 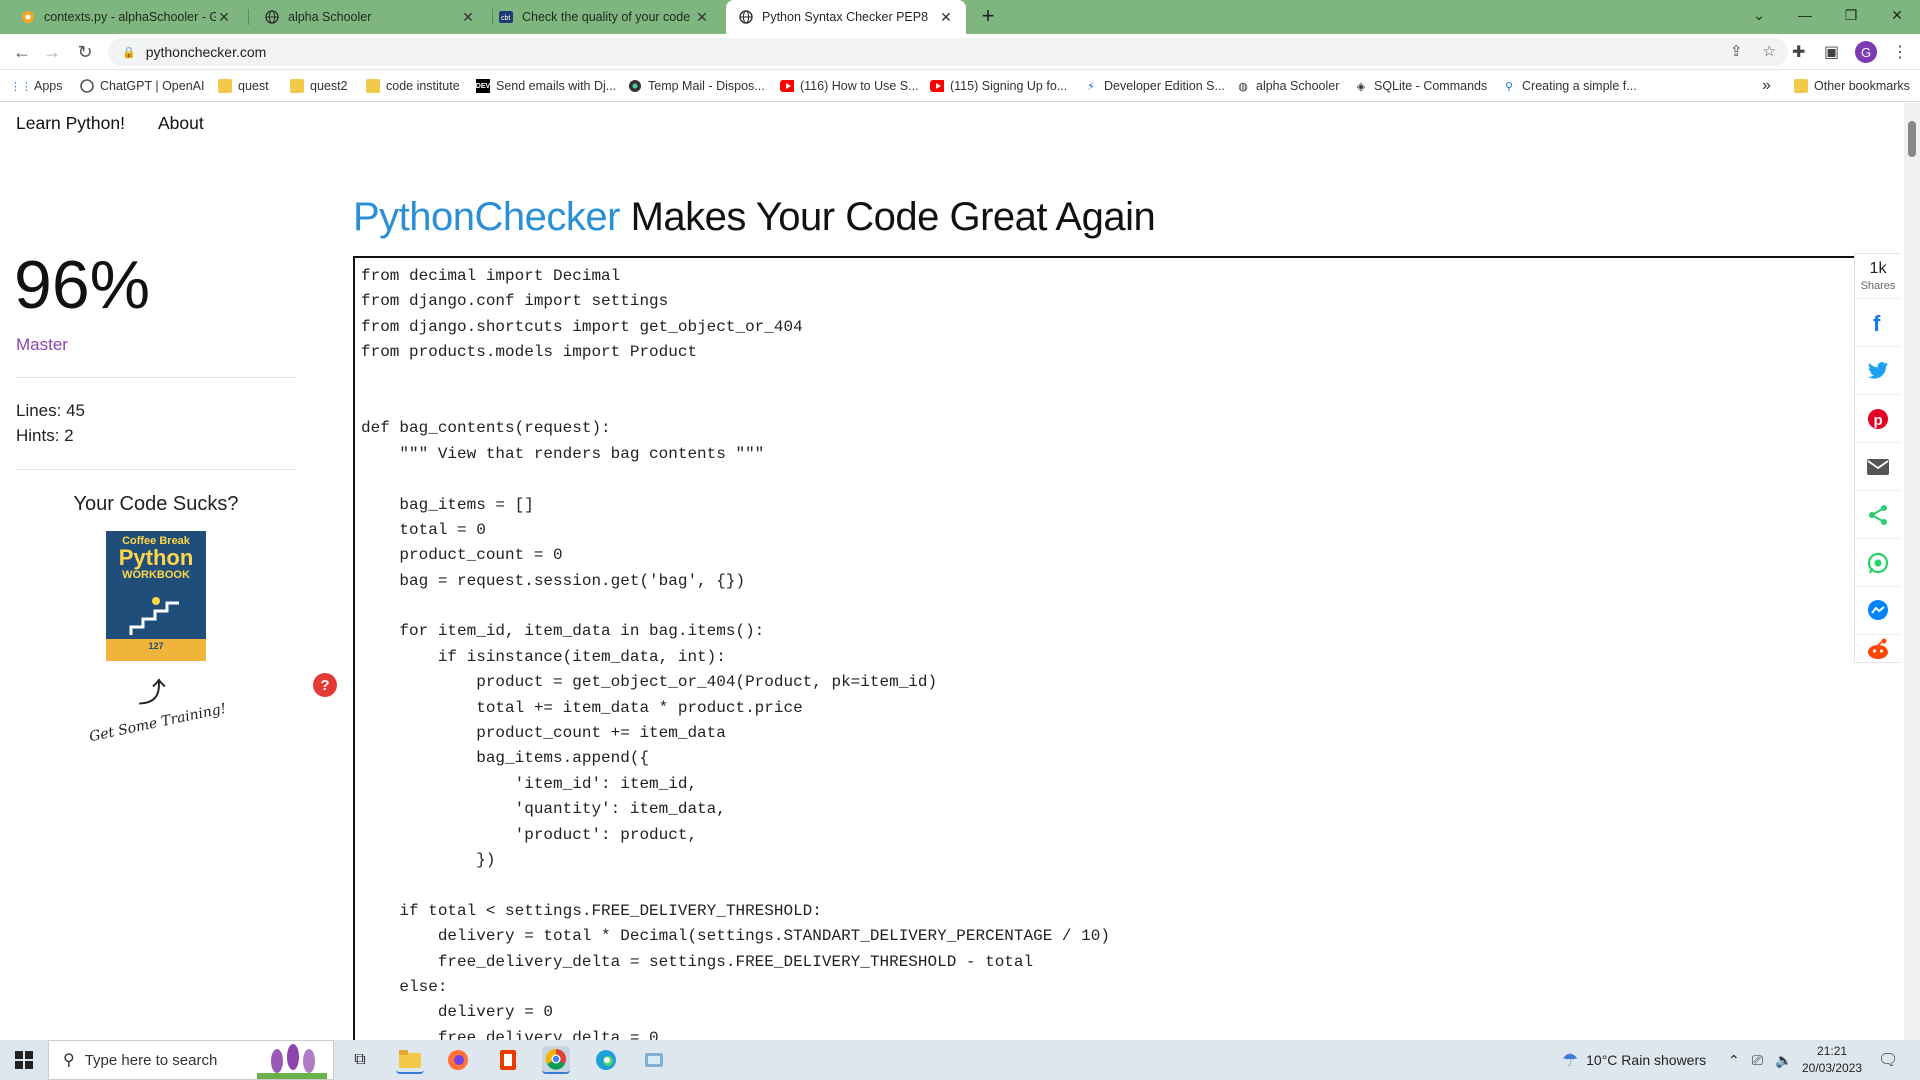 What do you see at coordinates (1851, 15) in the screenshot?
I see `restore-button: ❐` at bounding box center [1851, 15].